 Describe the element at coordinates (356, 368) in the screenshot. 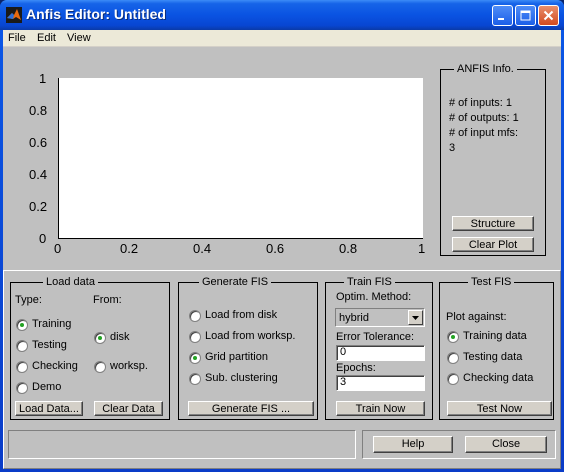

I see `epochs-label: Epochs:` at that location.